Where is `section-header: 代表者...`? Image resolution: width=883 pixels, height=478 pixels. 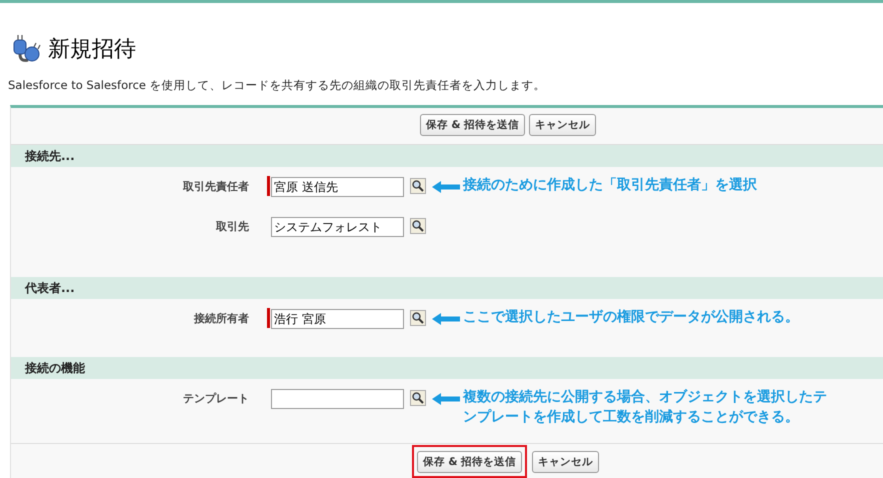
section-header: 代表者... is located at coordinates (447, 288).